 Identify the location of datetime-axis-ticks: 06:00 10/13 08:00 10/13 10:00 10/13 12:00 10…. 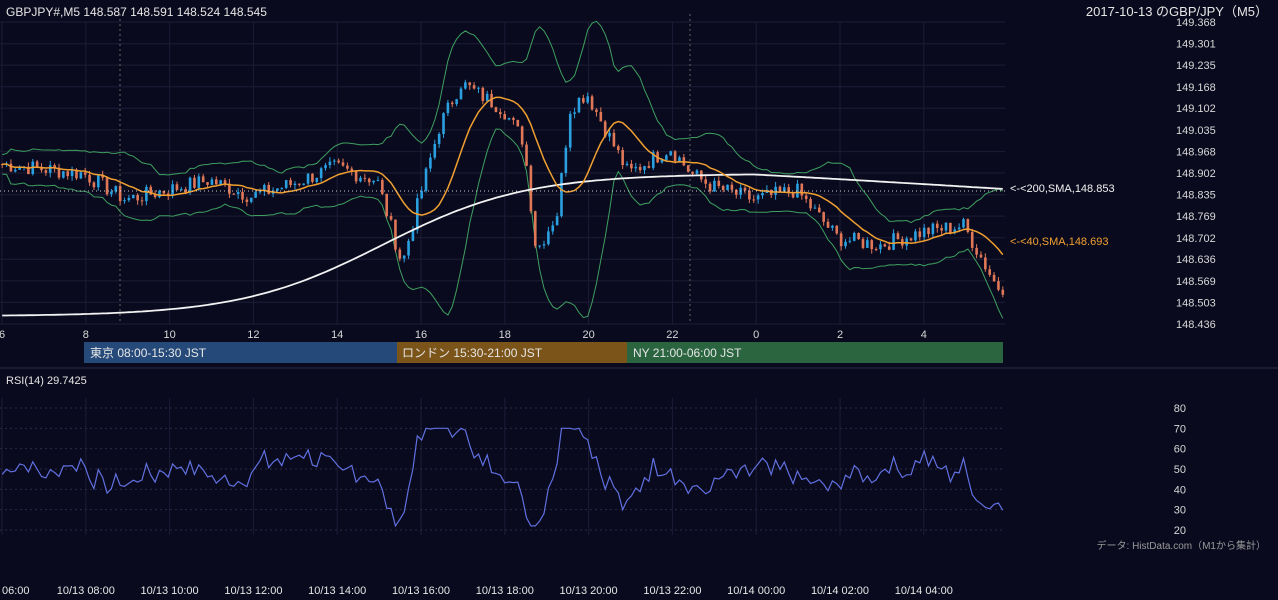
(477, 591).